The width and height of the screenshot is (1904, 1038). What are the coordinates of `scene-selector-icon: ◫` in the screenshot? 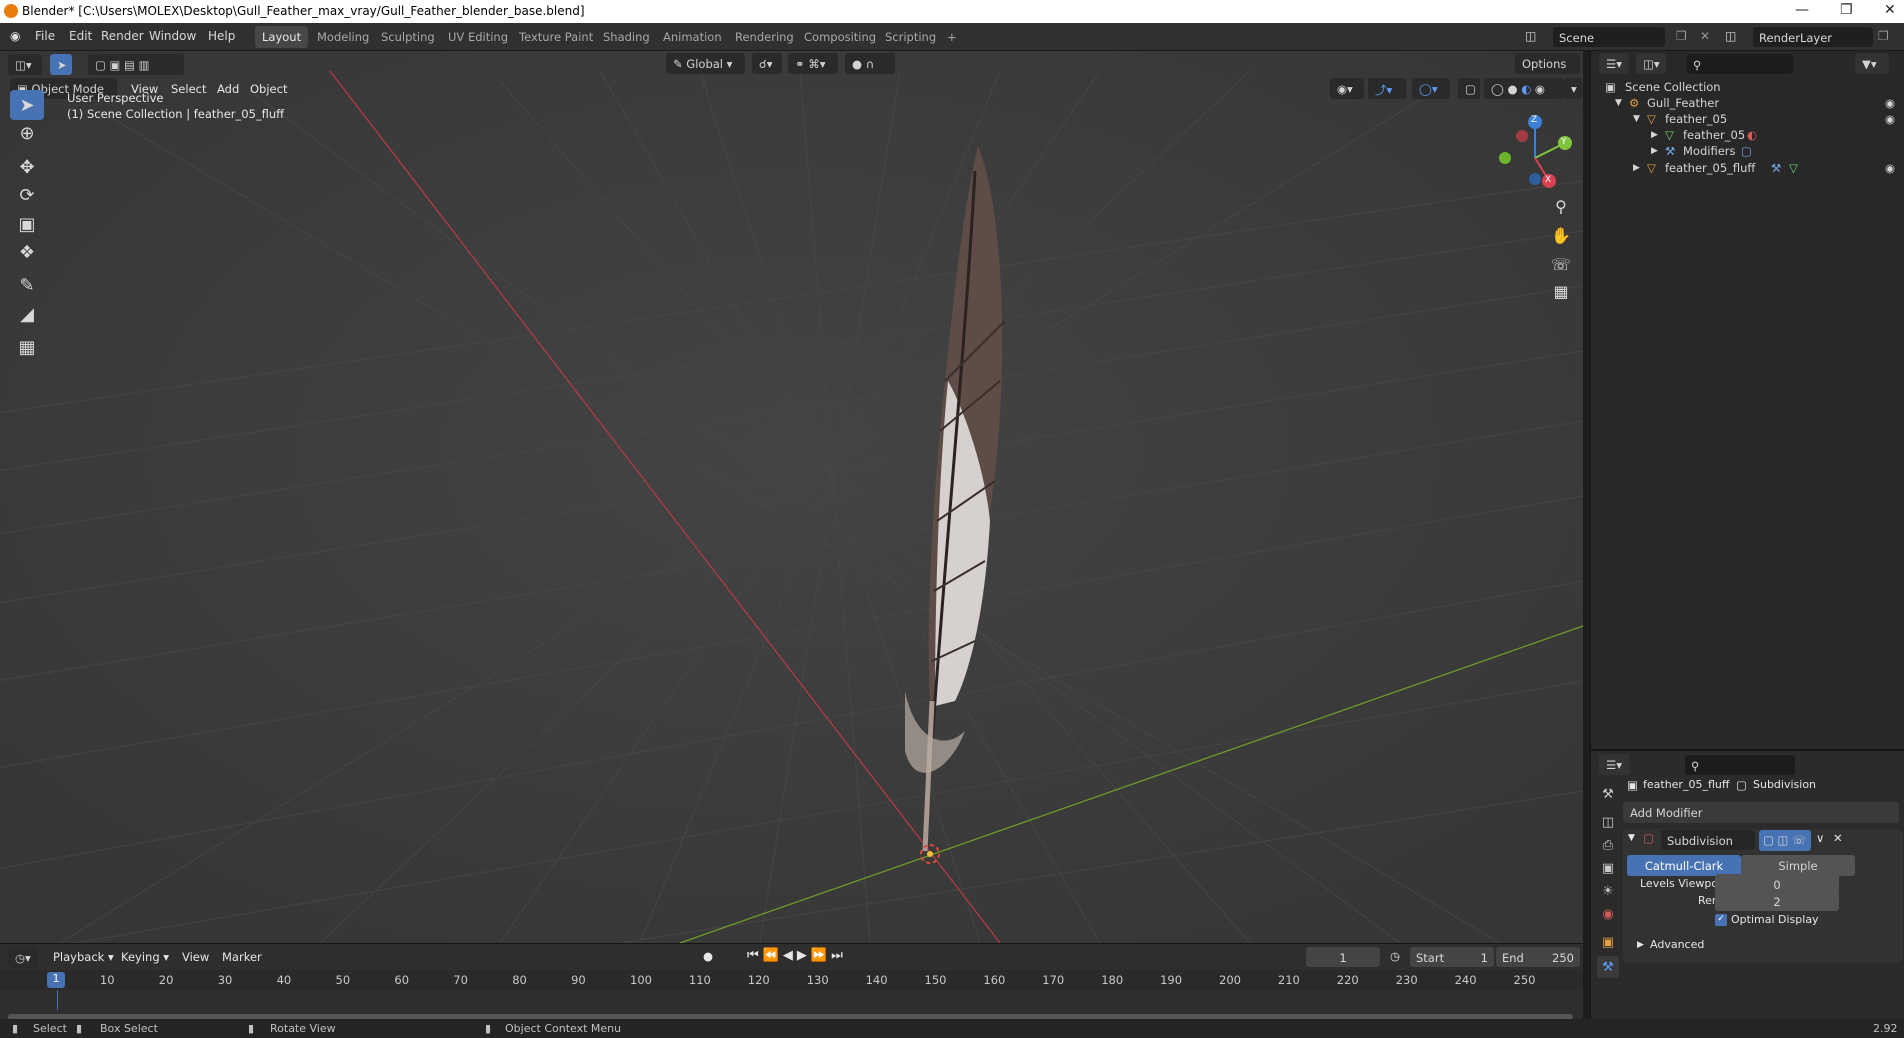 It's located at (1530, 36).